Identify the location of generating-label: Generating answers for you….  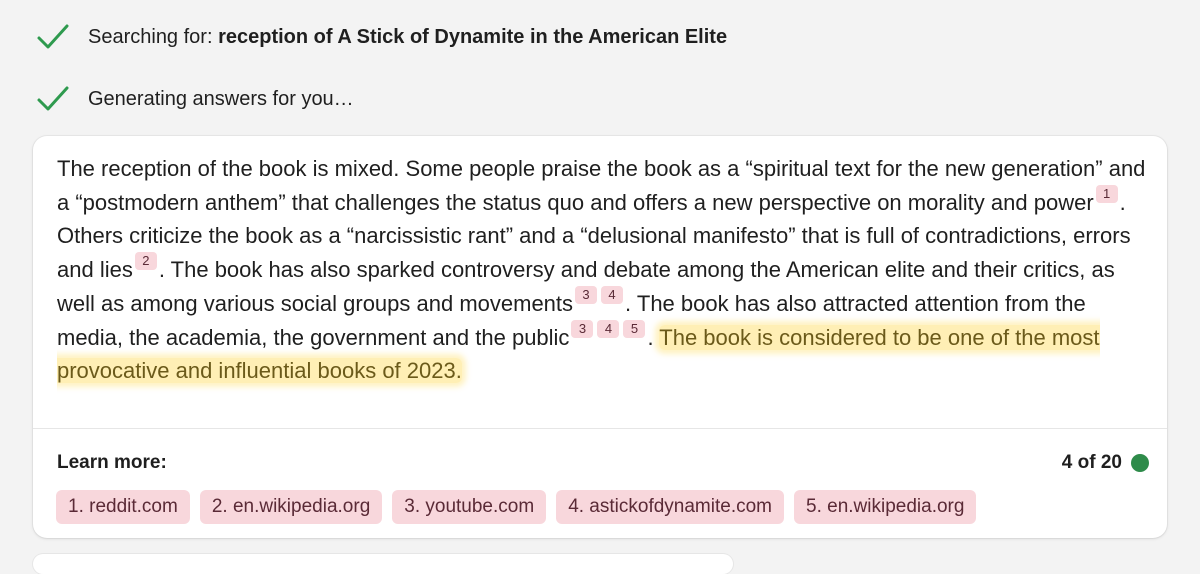
(221, 98).